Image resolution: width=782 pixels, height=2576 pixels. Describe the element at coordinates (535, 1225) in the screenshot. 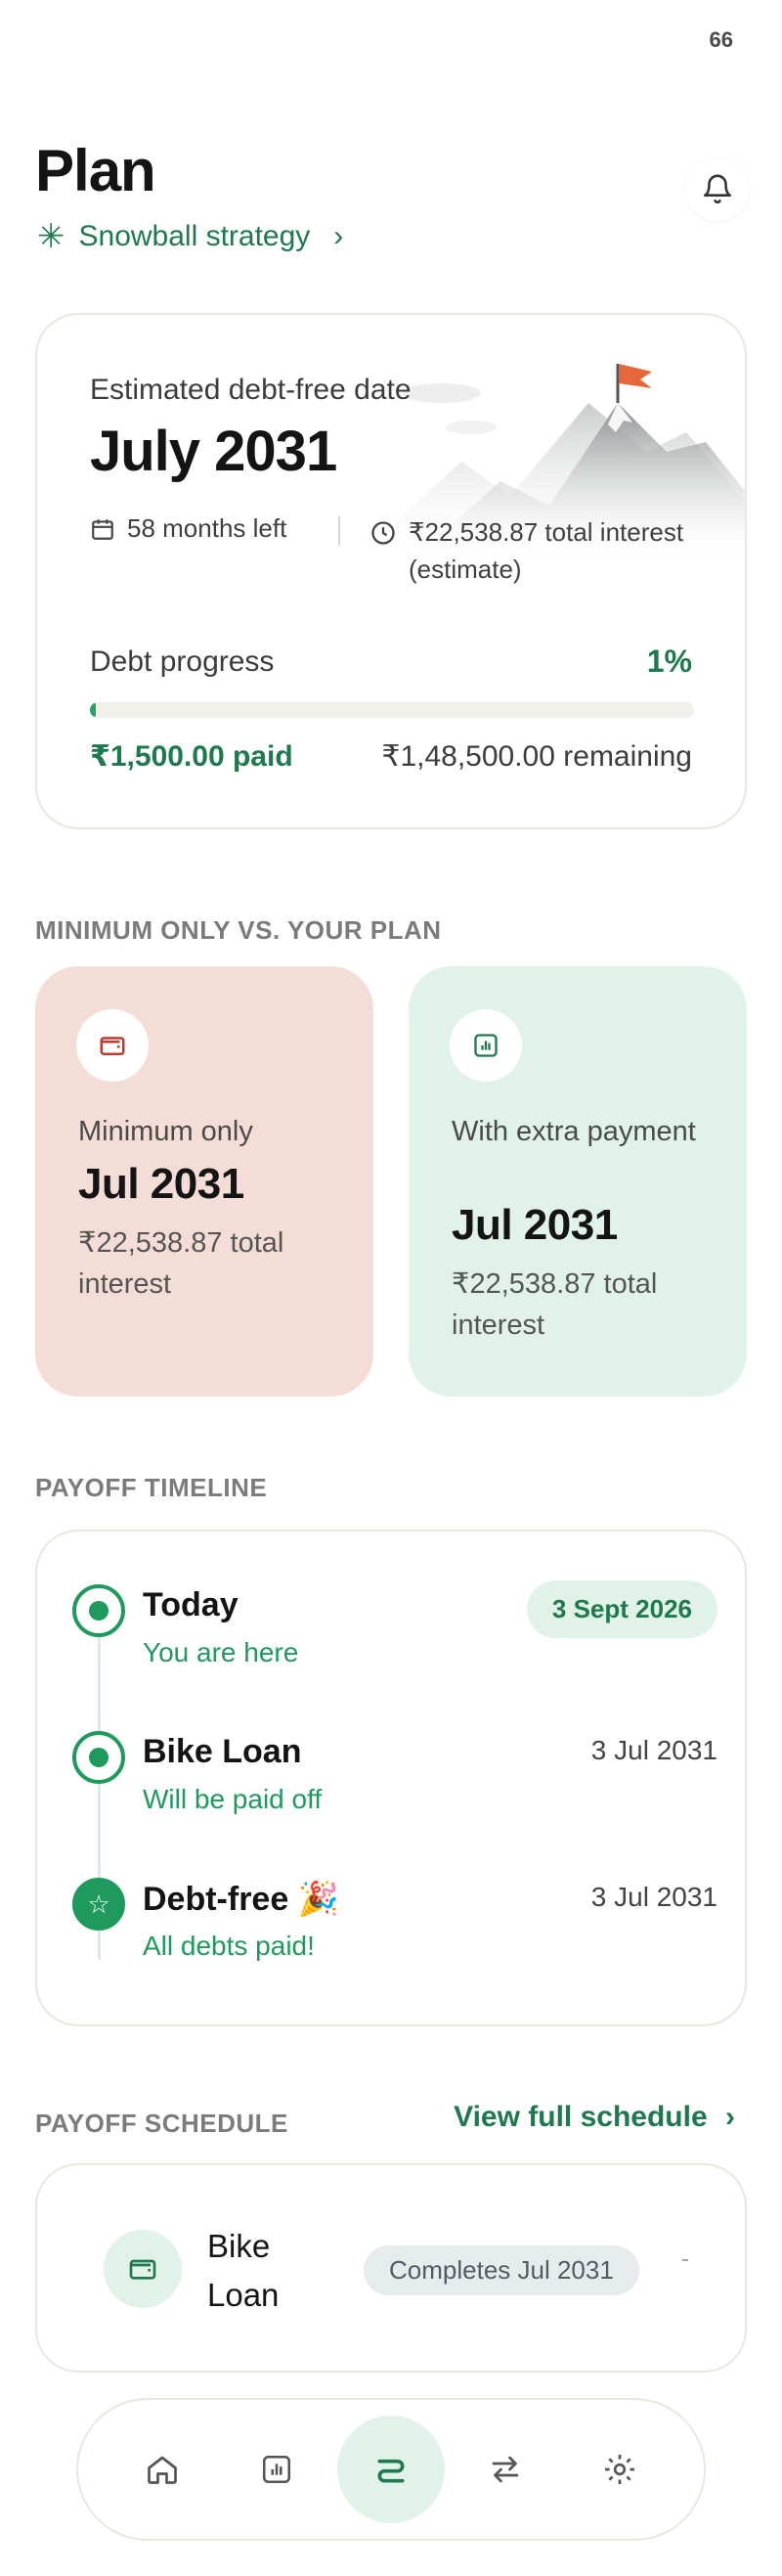

I see `extra-date: Jul 2031` at that location.